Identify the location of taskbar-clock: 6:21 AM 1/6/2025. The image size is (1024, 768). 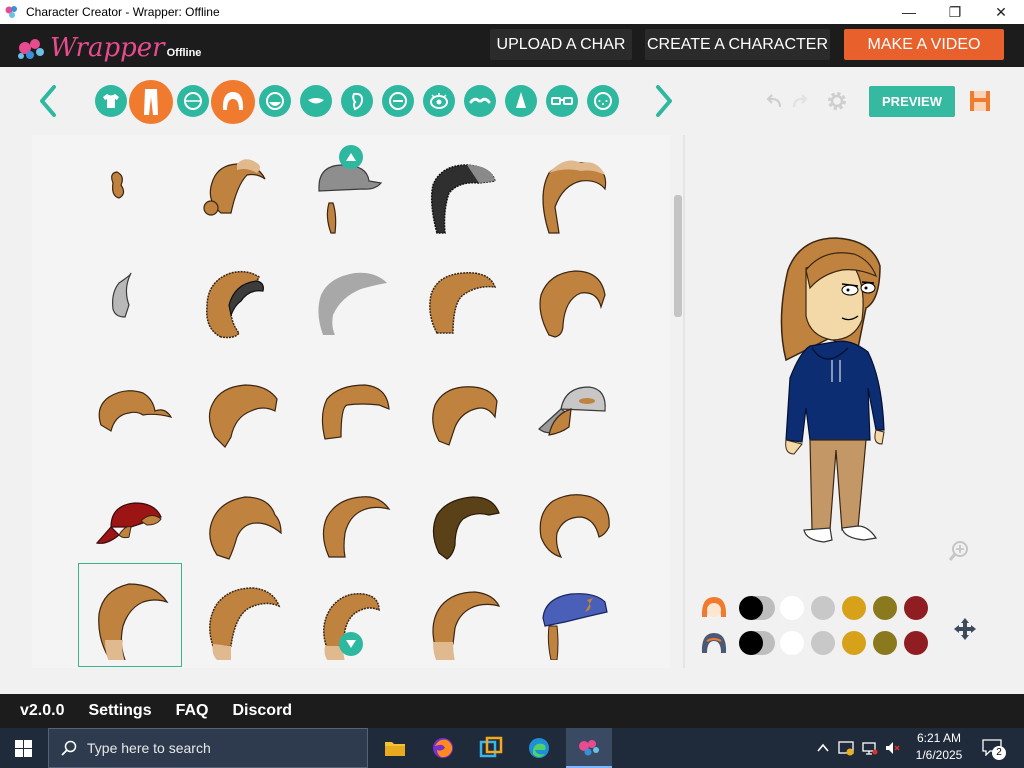
(939, 748).